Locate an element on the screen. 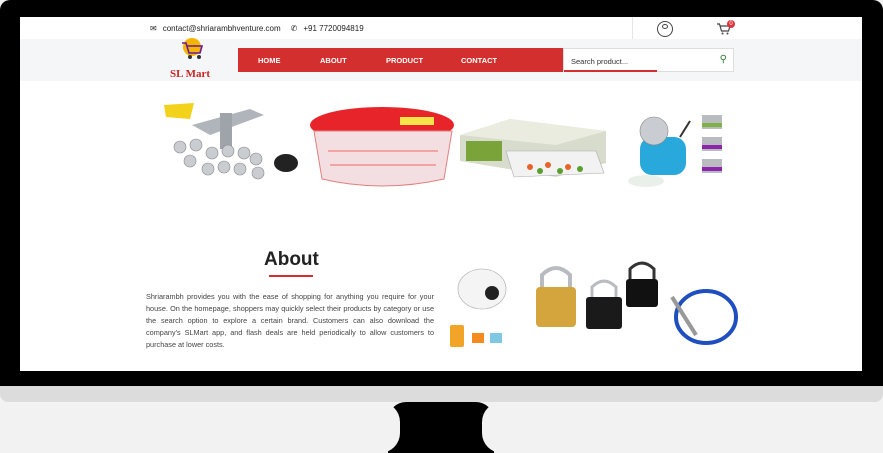 Image resolution: width=883 pixels, height=453 pixels. search-underline is located at coordinates (610, 71).